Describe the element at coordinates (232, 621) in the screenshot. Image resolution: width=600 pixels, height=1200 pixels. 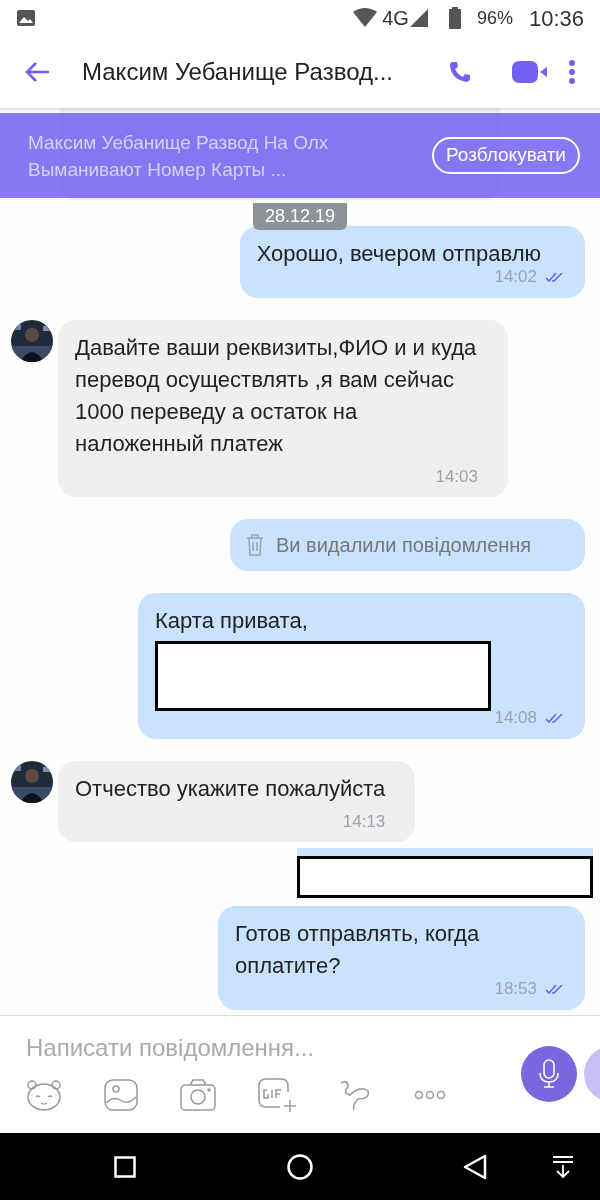
I see `message-text: Карта привата,` at that location.